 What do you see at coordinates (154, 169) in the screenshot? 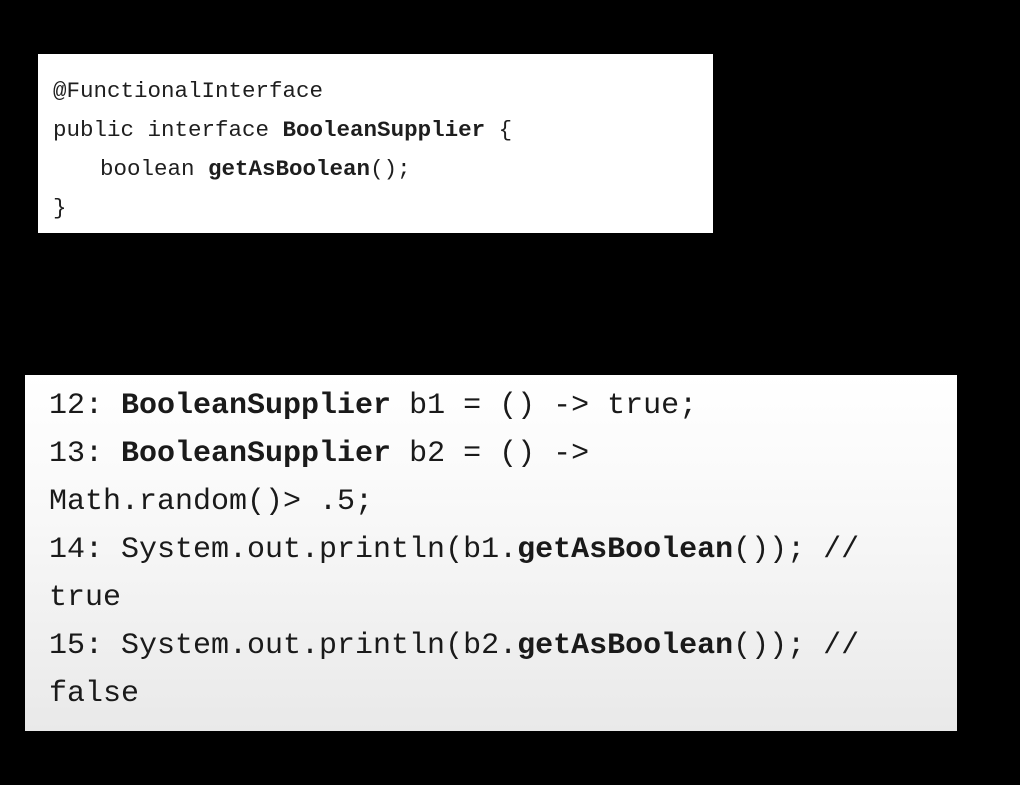
I see `return-type-text: boolean` at bounding box center [154, 169].